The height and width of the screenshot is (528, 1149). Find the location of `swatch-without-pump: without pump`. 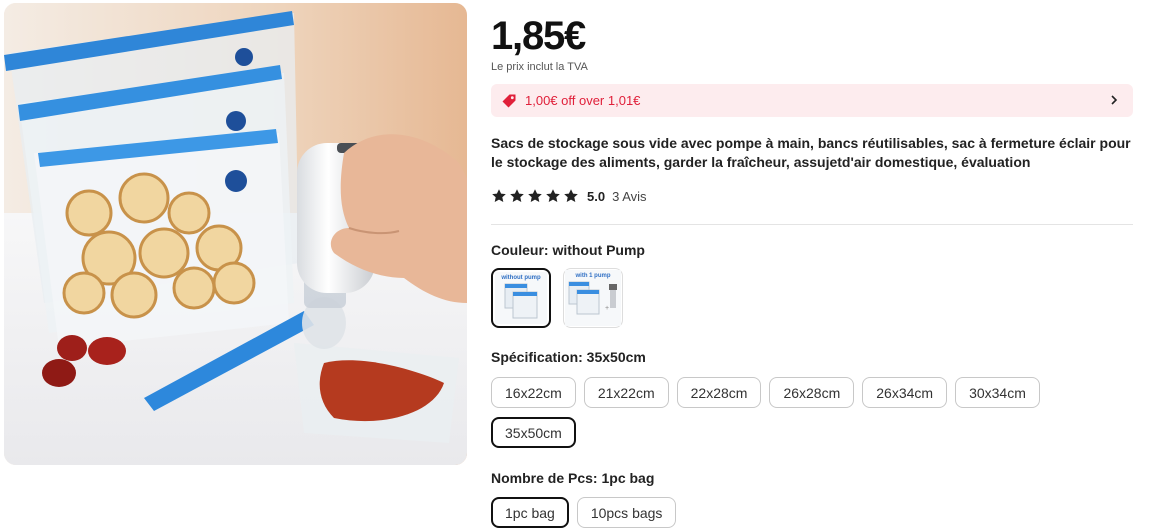

swatch-without-pump: without pump is located at coordinates (521, 298).